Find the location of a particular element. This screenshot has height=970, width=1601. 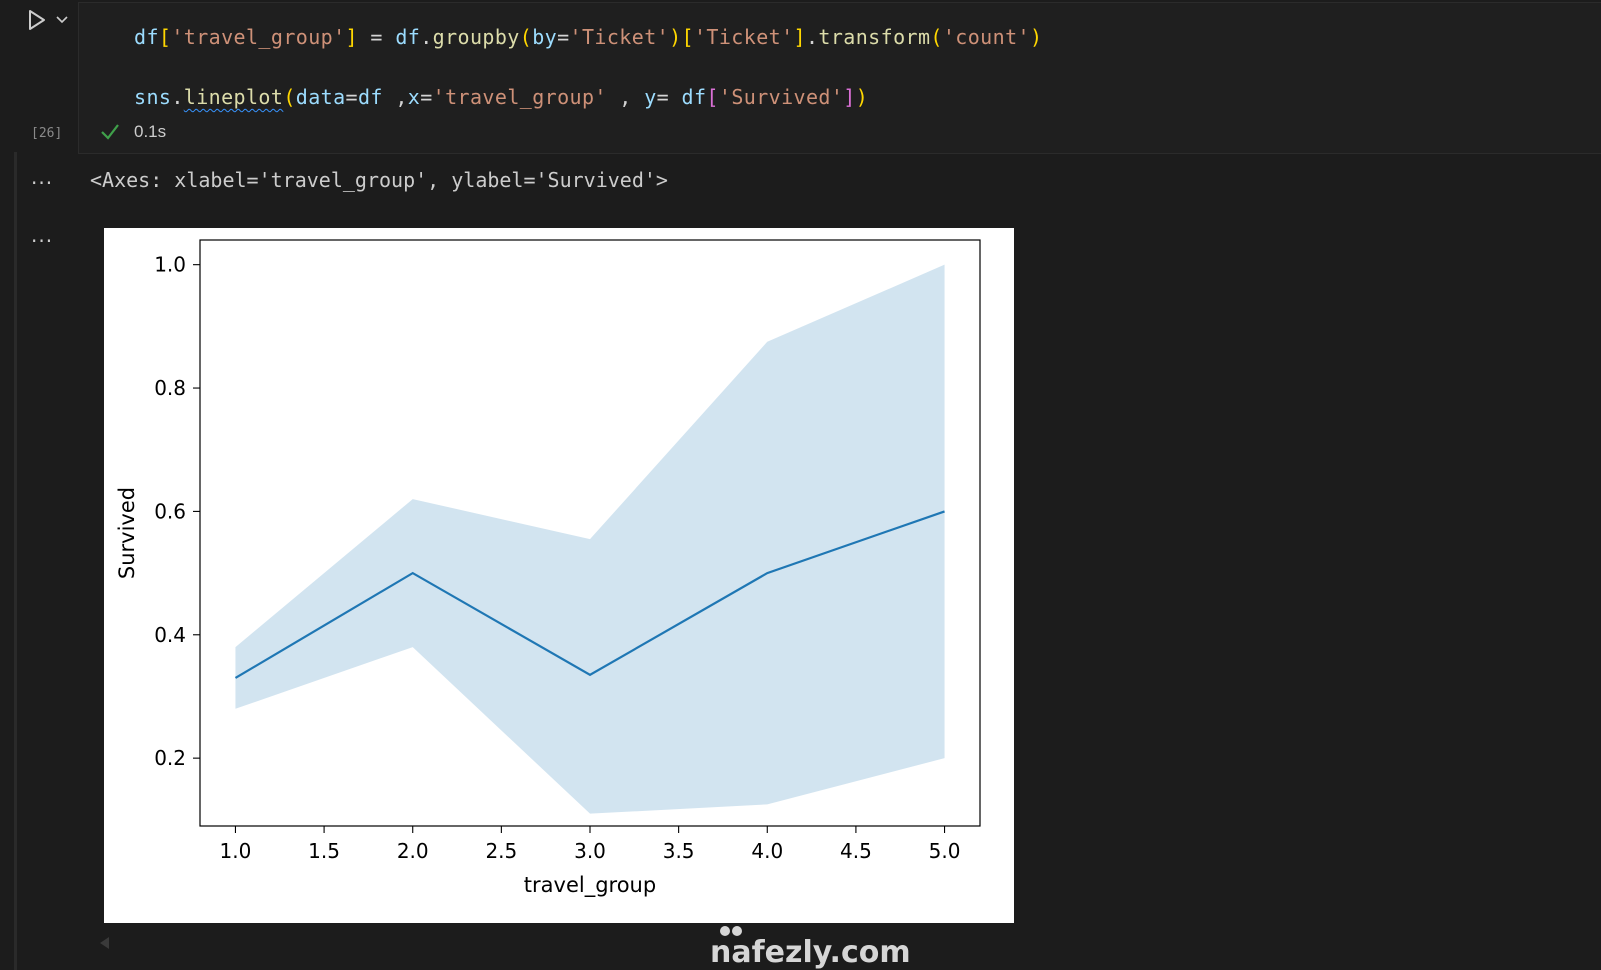

scroll-left-arrow is located at coordinates (104, 943).